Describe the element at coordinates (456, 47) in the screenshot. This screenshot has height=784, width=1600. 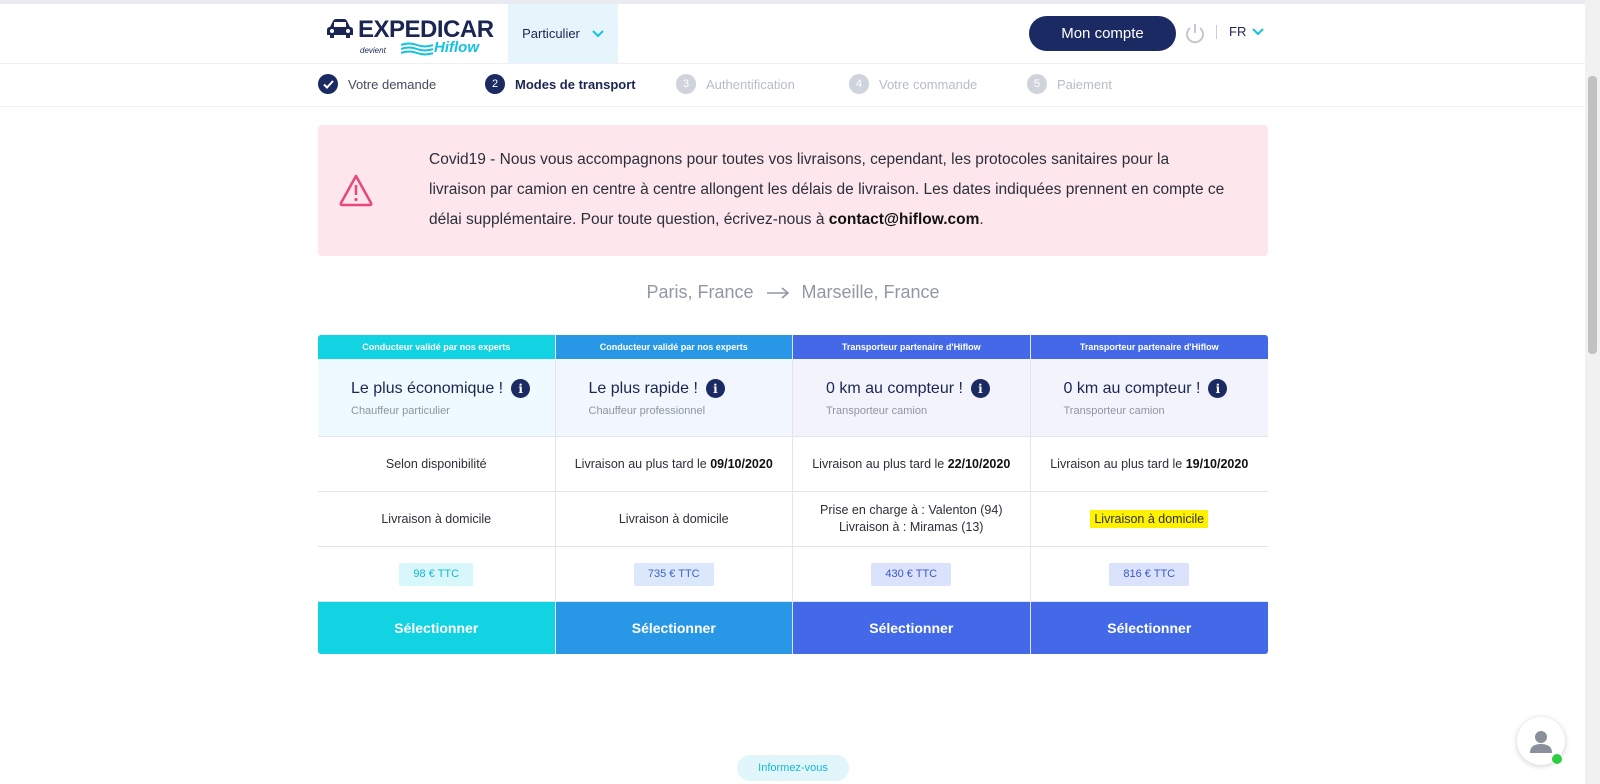
I see `brand-hiflow: Hiflow` at that location.